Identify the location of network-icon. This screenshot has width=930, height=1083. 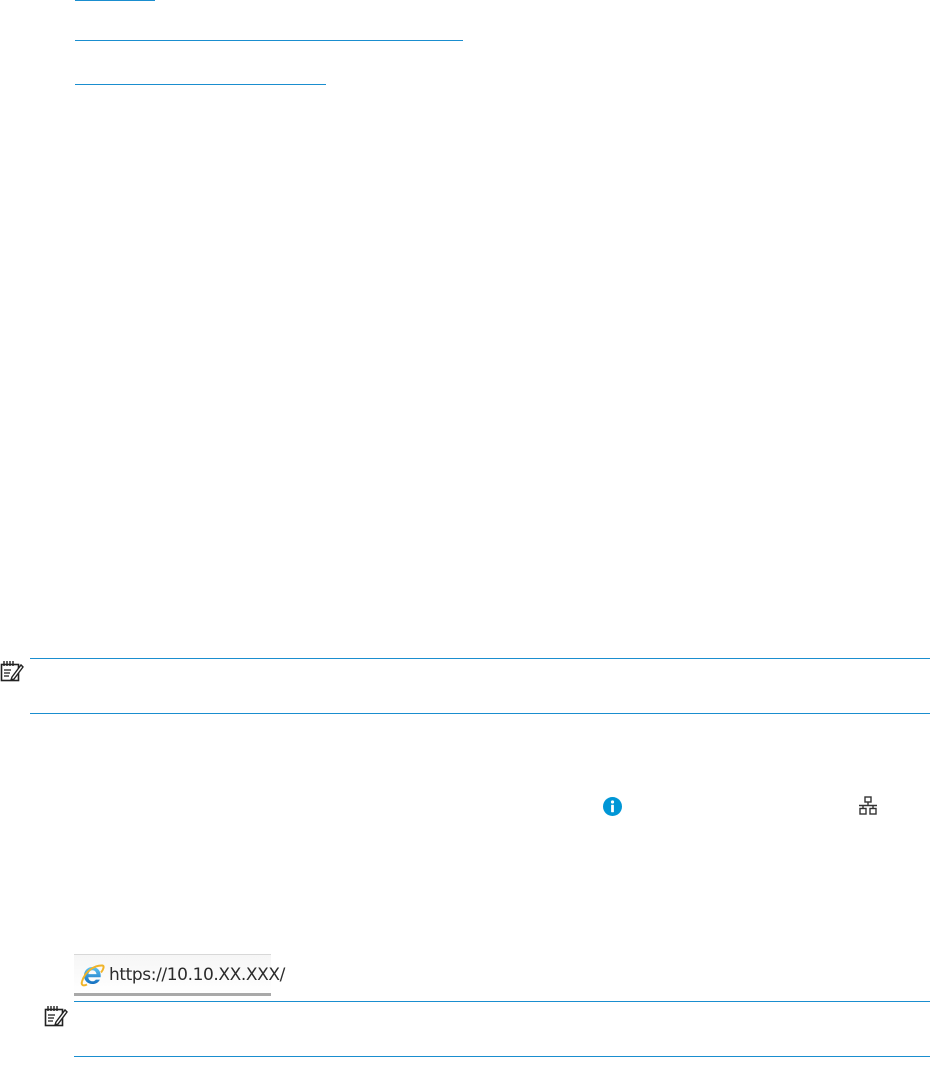
(868, 805).